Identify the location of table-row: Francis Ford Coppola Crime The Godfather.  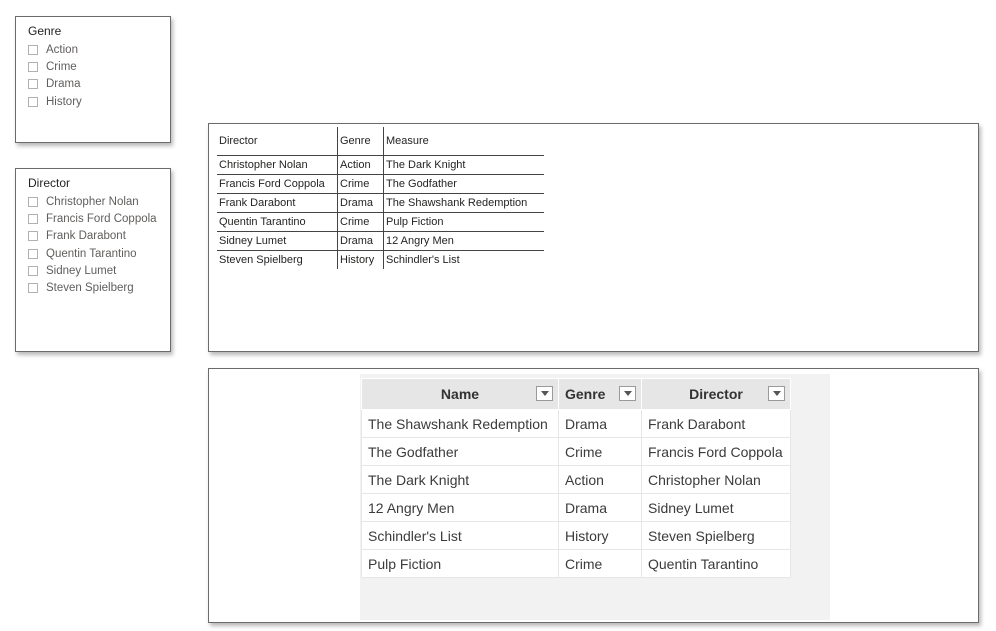
(380, 184).